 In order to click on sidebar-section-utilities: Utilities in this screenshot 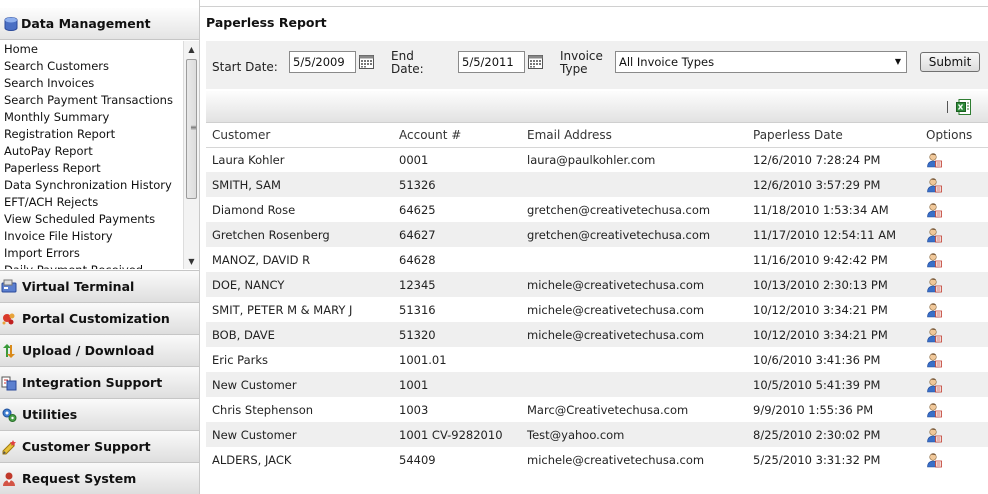, I will do `click(99, 414)`.